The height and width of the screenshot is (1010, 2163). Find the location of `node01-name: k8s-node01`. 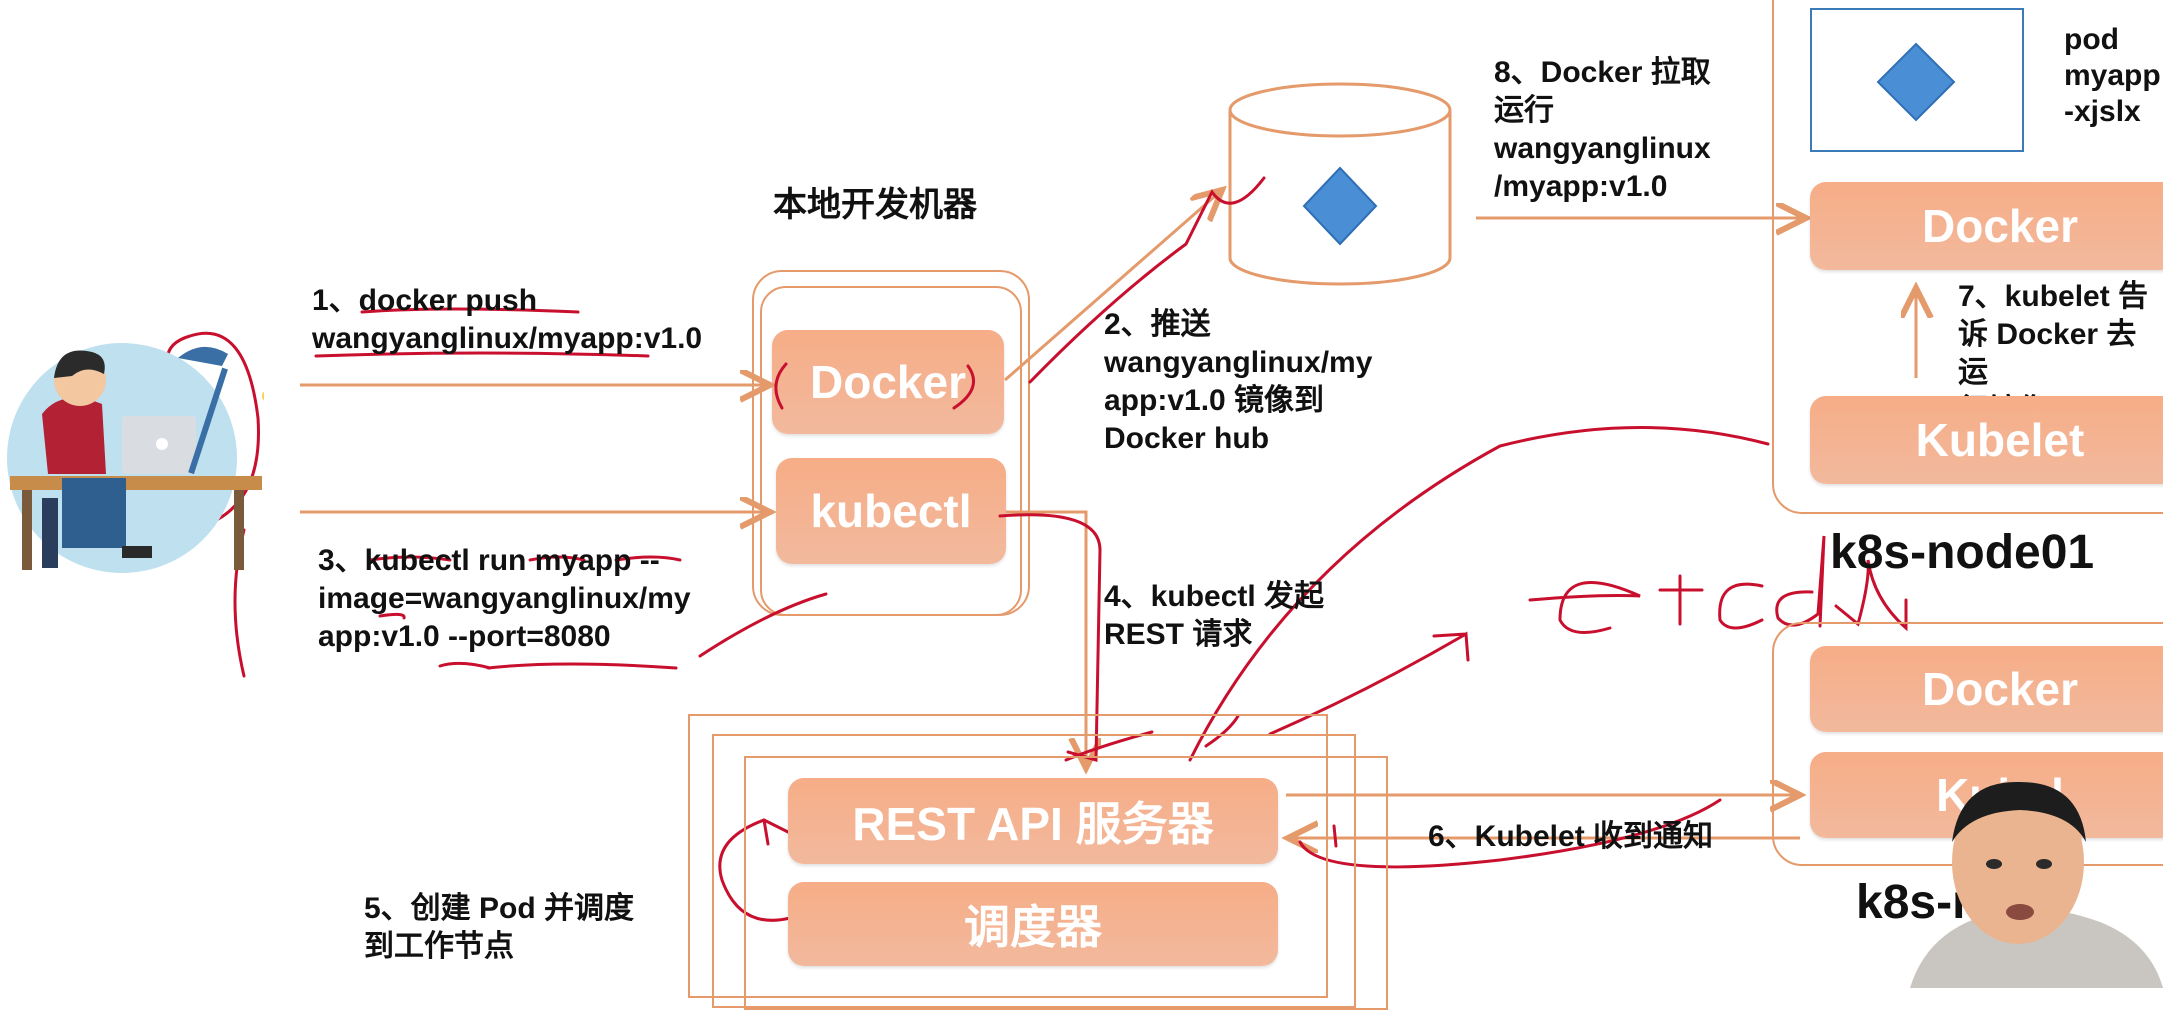

node01-name: k8s-node01 is located at coordinates (1962, 552).